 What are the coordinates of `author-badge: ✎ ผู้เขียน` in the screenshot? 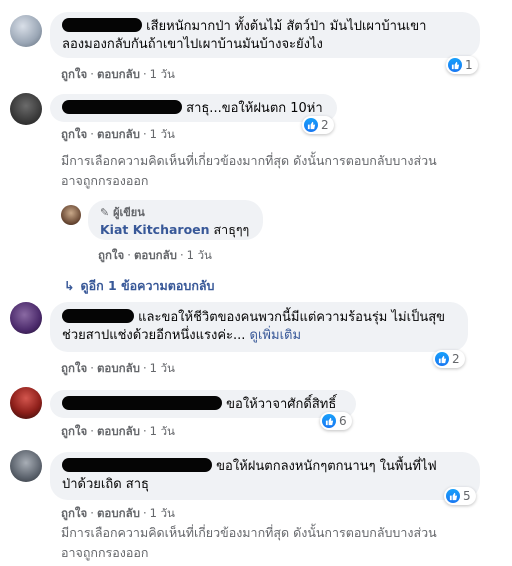 It's located at (122, 212).